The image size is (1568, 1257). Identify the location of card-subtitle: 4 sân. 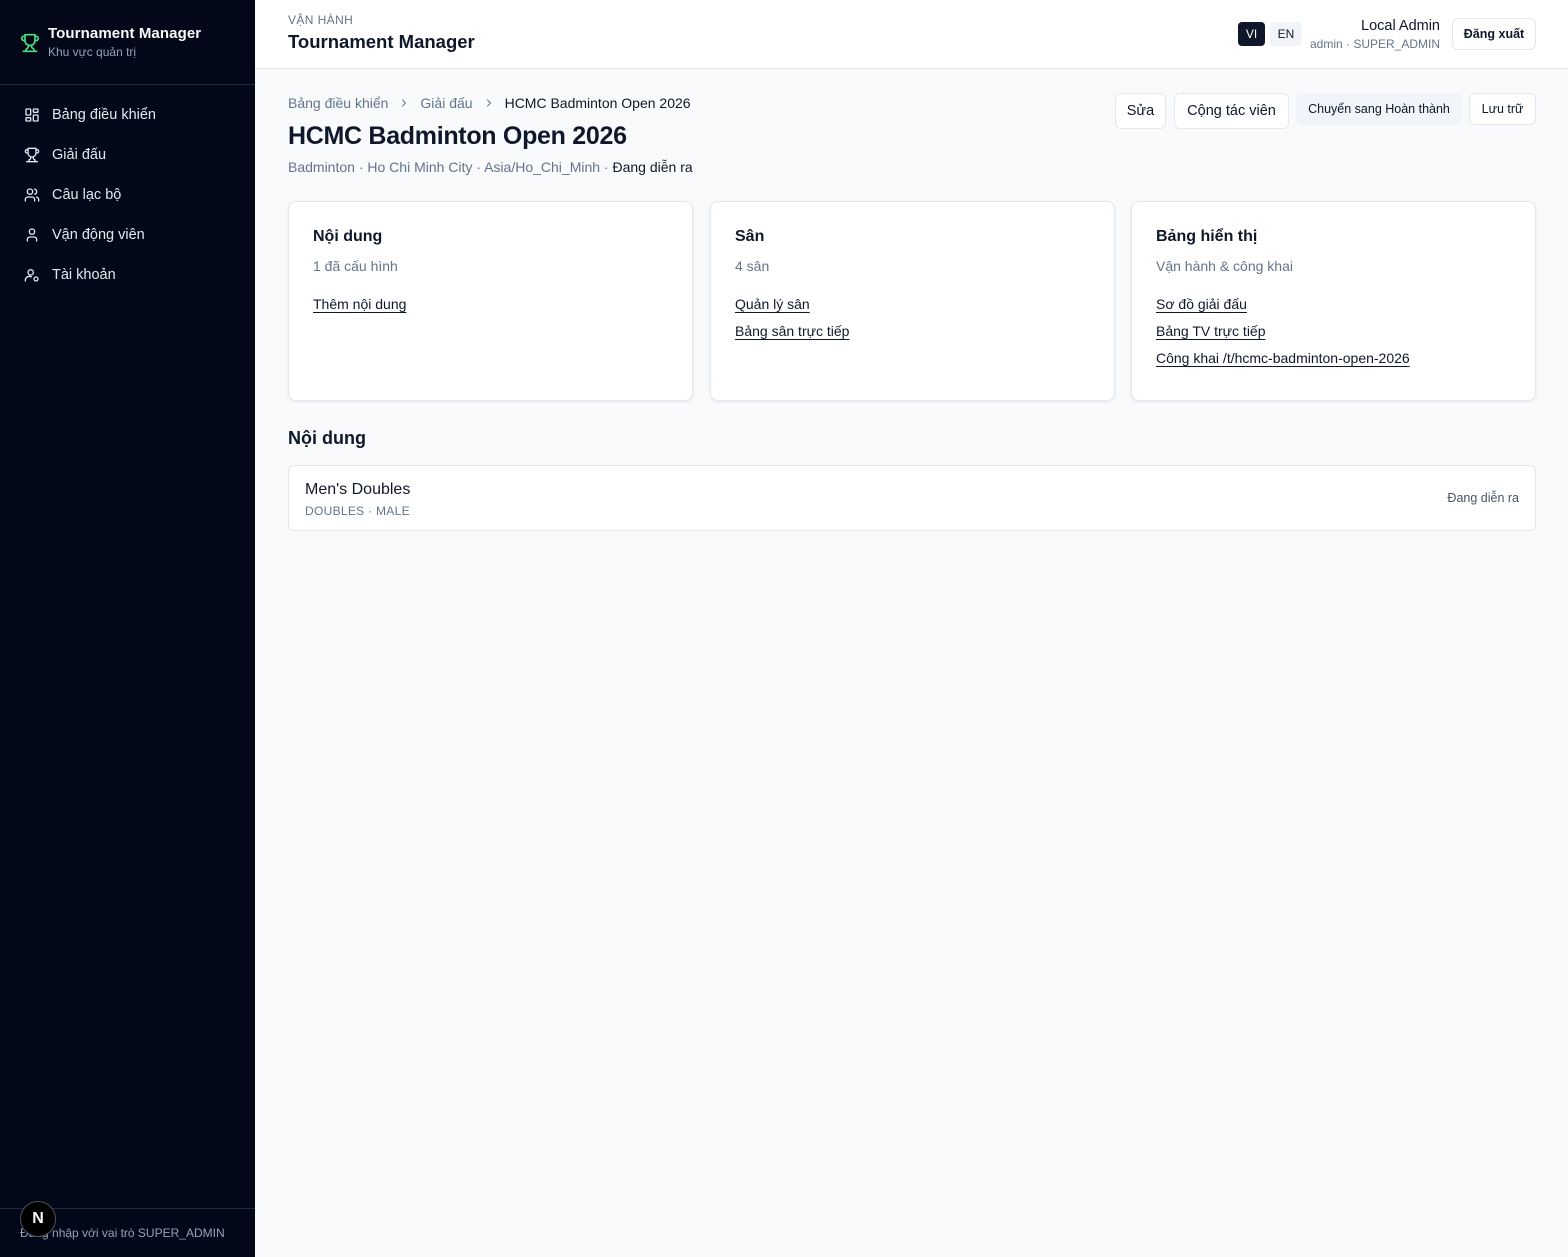
(752, 266).